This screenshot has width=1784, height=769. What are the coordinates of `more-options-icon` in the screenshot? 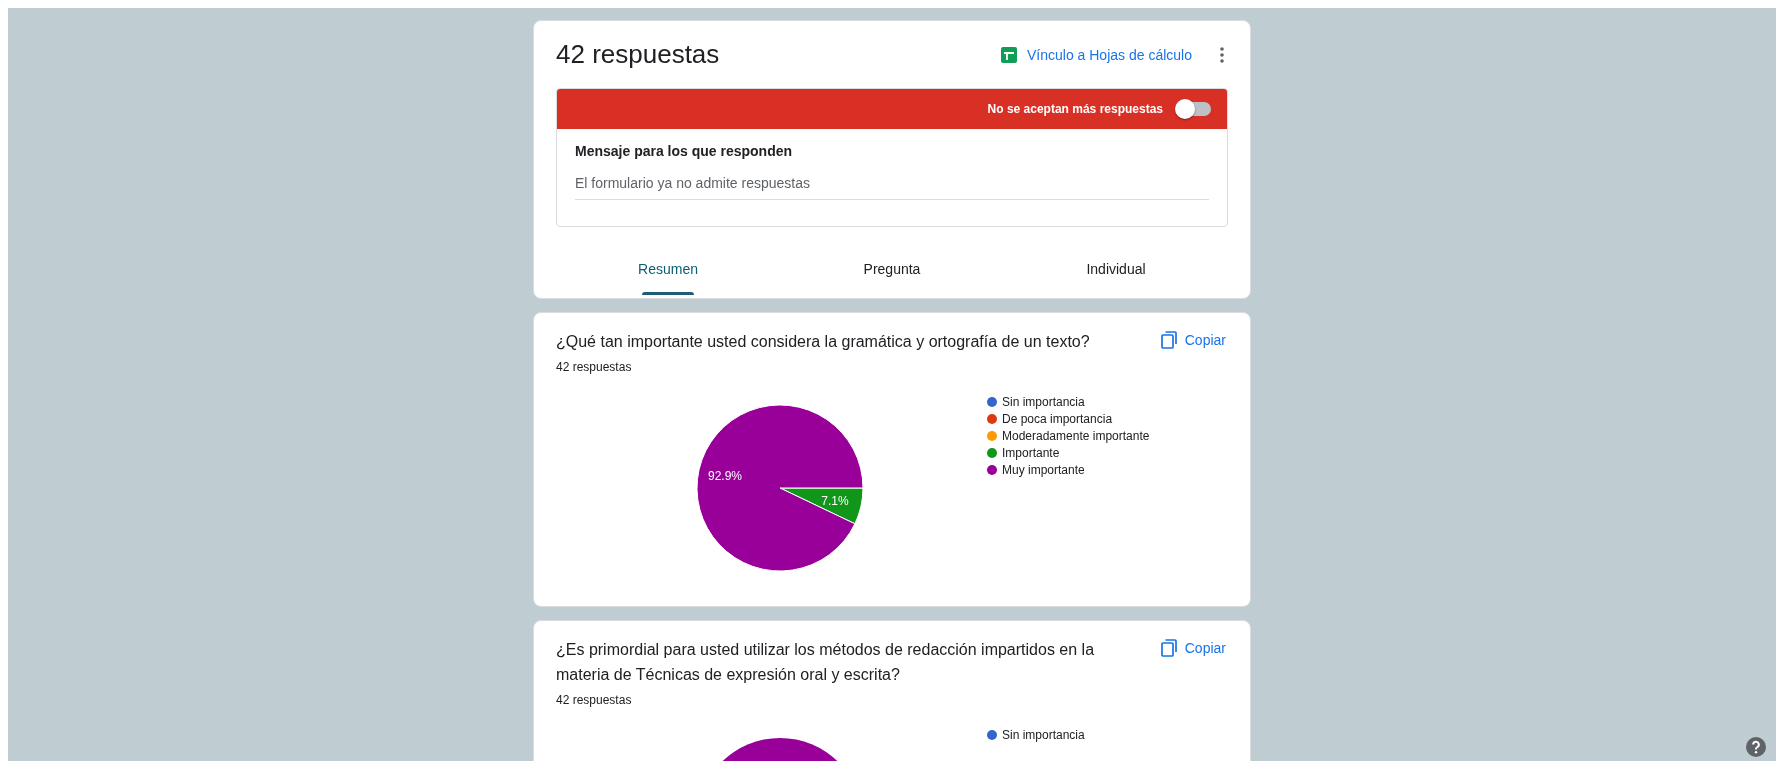 It's located at (1222, 54).